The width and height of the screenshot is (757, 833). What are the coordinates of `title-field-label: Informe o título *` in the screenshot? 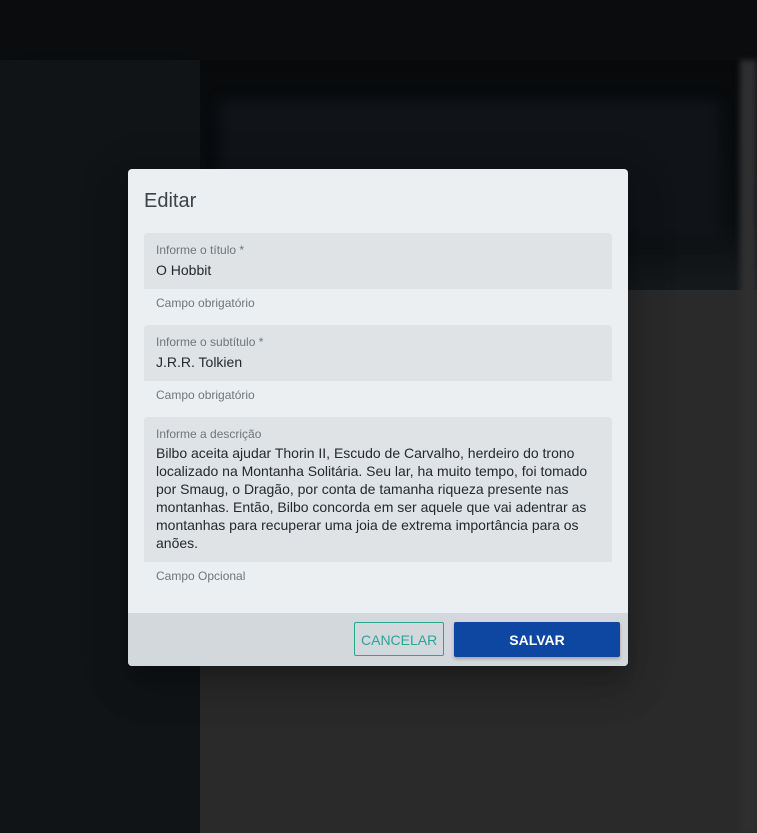 It's located at (200, 250).